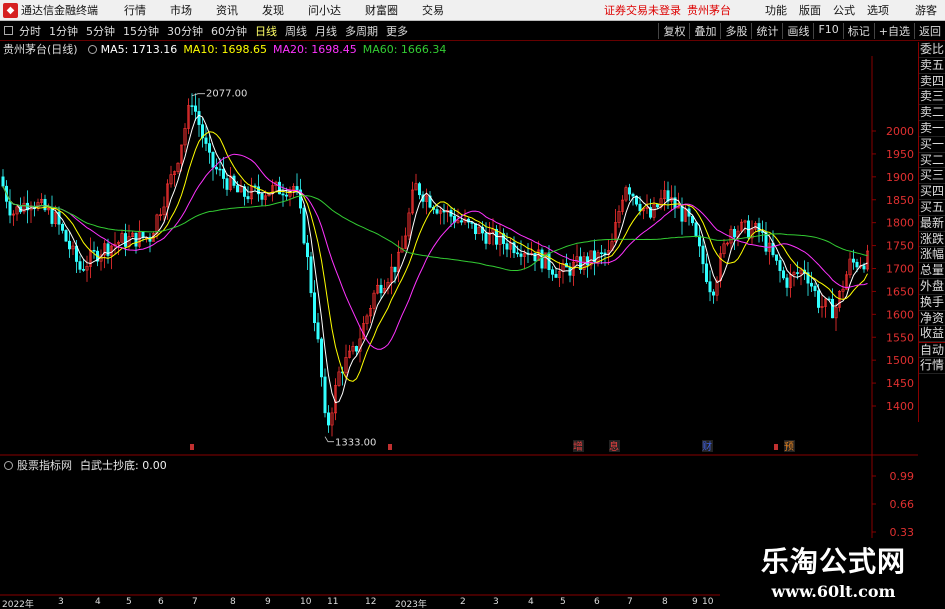 This screenshot has height=609, width=945. What do you see at coordinates (932, 287) in the screenshot?
I see `sidebar-item-outer: 外盘` at bounding box center [932, 287].